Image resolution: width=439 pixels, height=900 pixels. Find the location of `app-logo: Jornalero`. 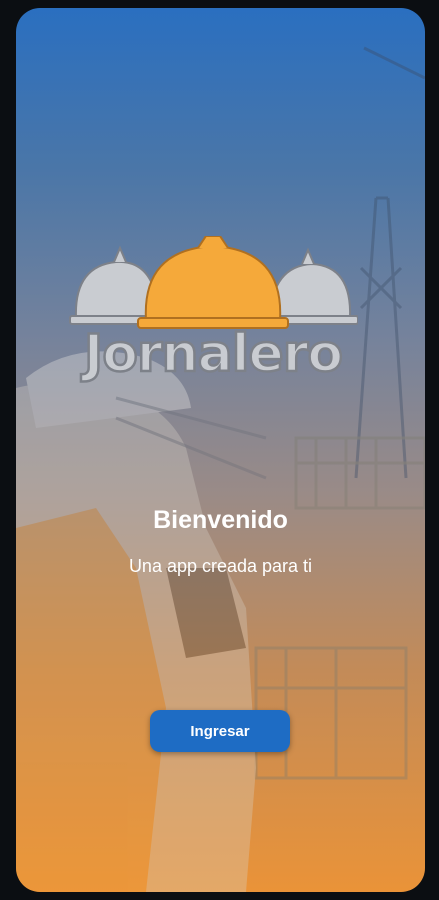

app-logo: Jornalero is located at coordinates (213, 316).